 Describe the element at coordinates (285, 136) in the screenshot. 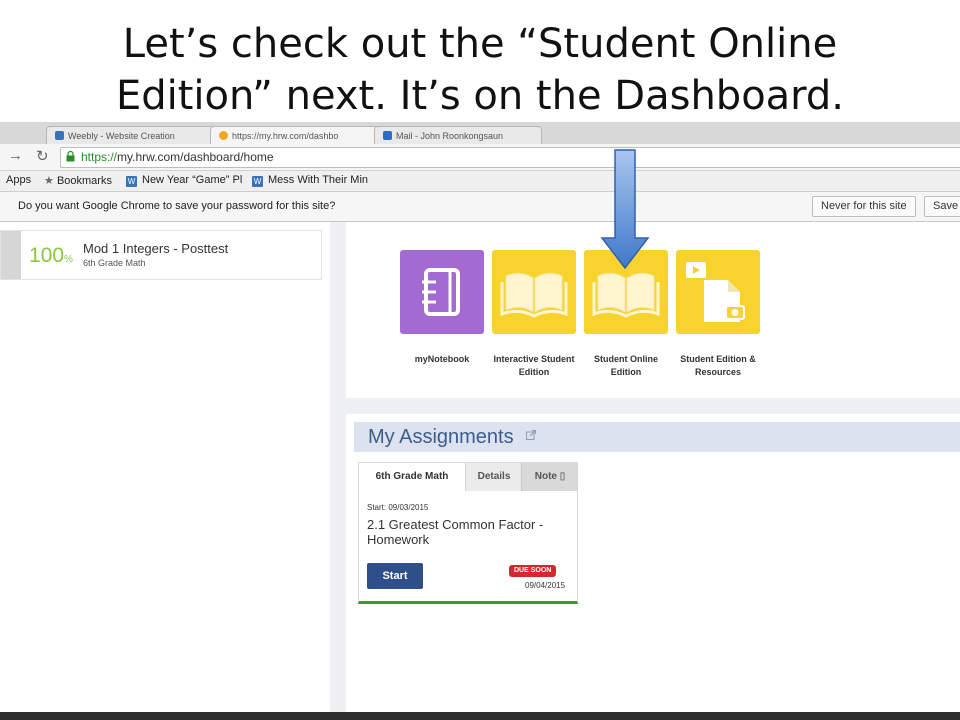

I see `tab-hrw-label: https://my.hrw.com/dashbo` at that location.